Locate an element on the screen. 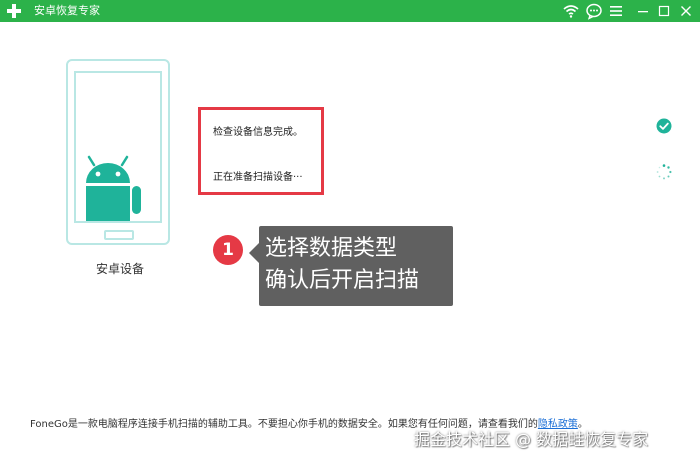  device-label: 安卓设备 is located at coordinates (119, 269).